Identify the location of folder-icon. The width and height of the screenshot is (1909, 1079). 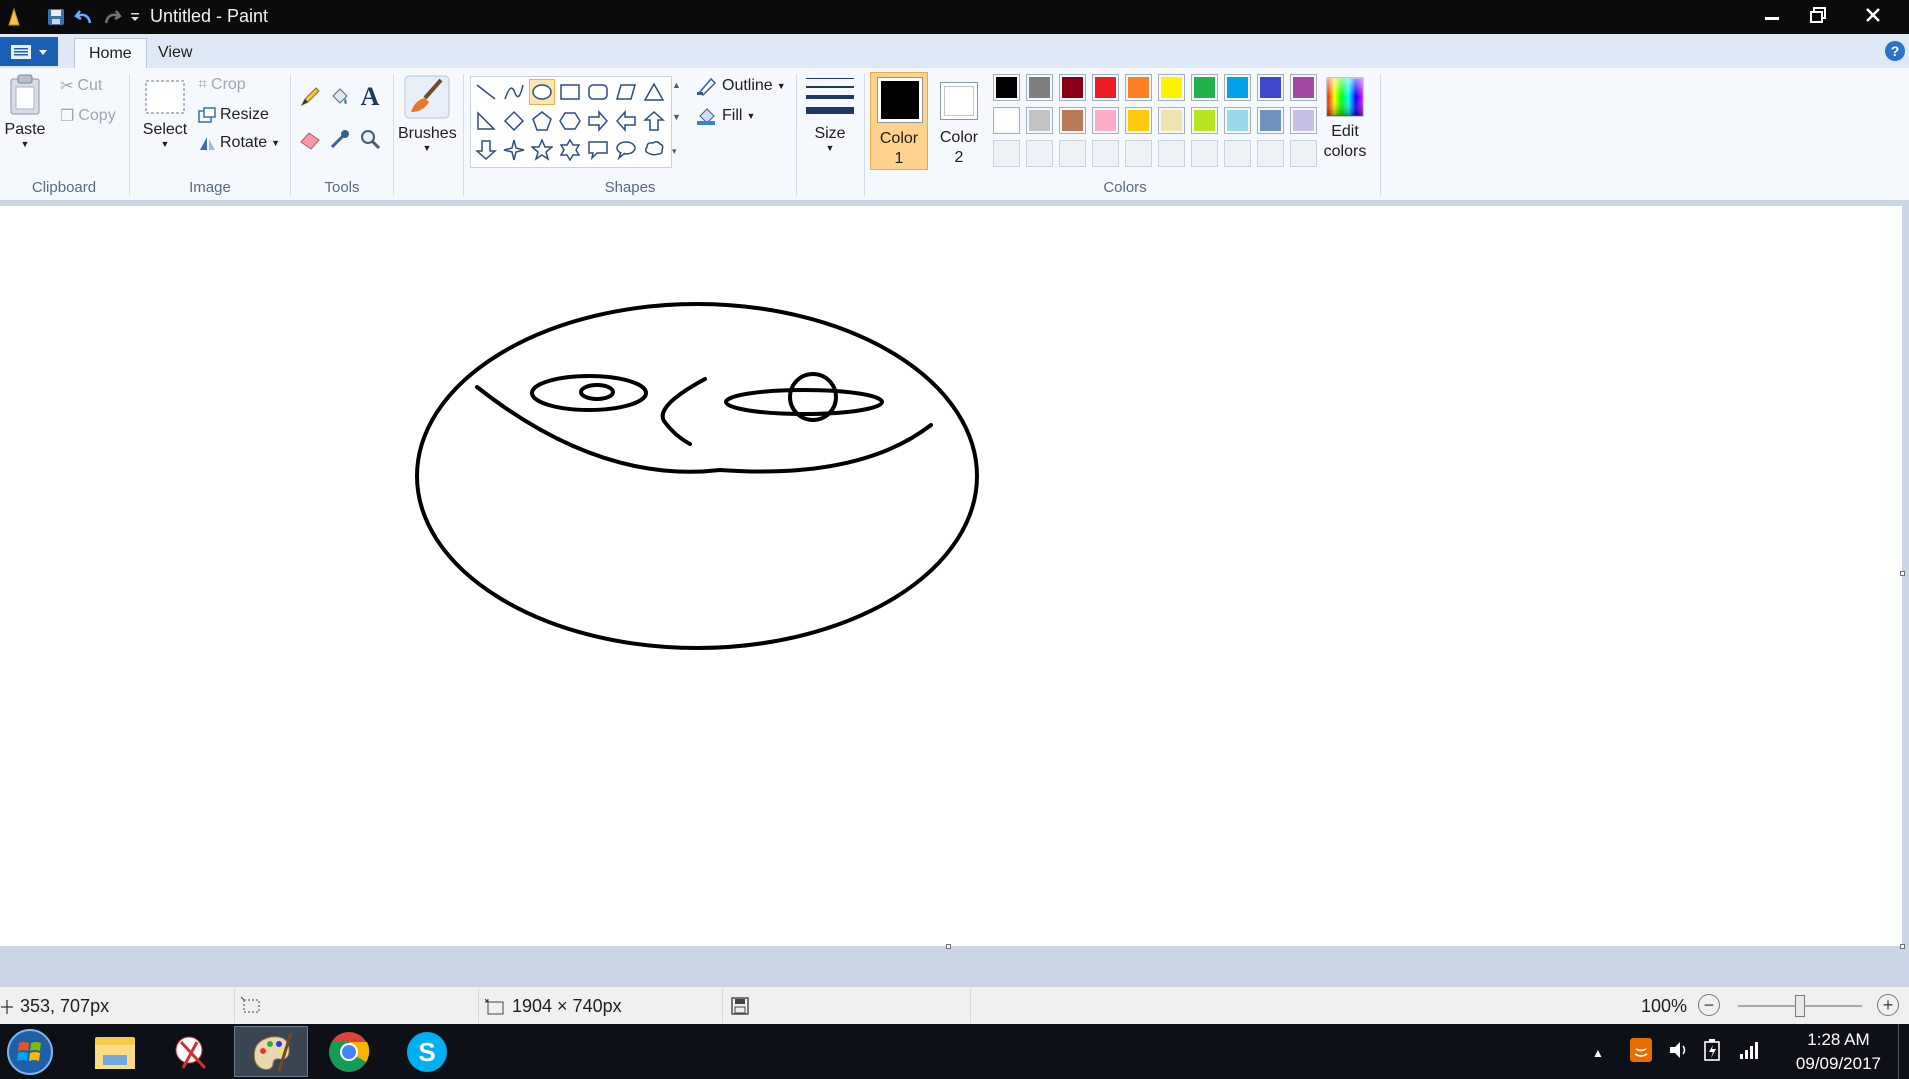
(115, 1052).